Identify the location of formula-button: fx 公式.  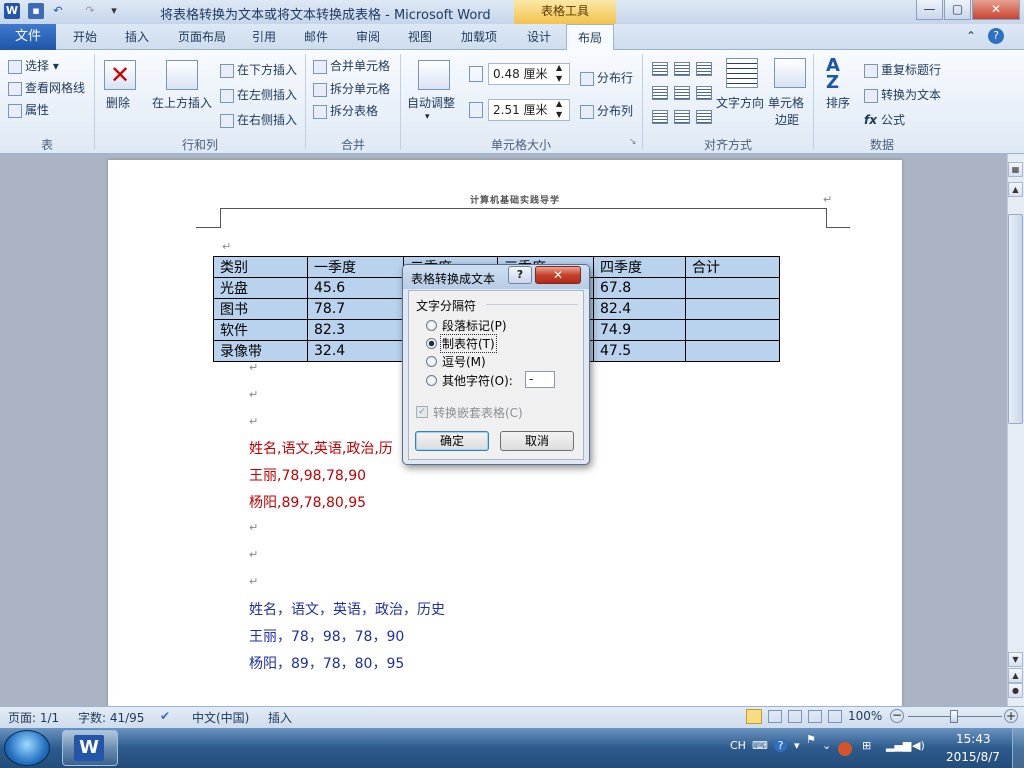
(884, 119).